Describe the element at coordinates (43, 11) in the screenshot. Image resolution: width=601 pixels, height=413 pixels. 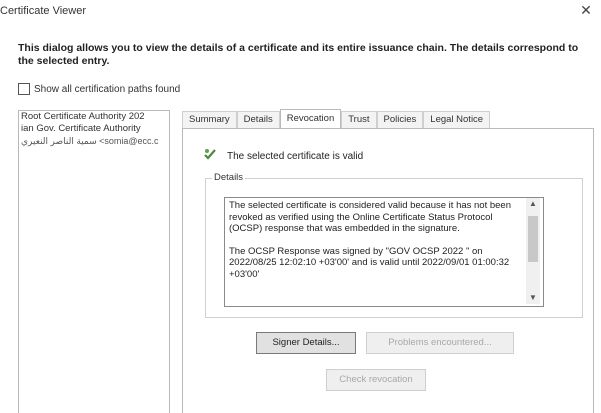
I see `window-title: Certificate Viewer` at that location.